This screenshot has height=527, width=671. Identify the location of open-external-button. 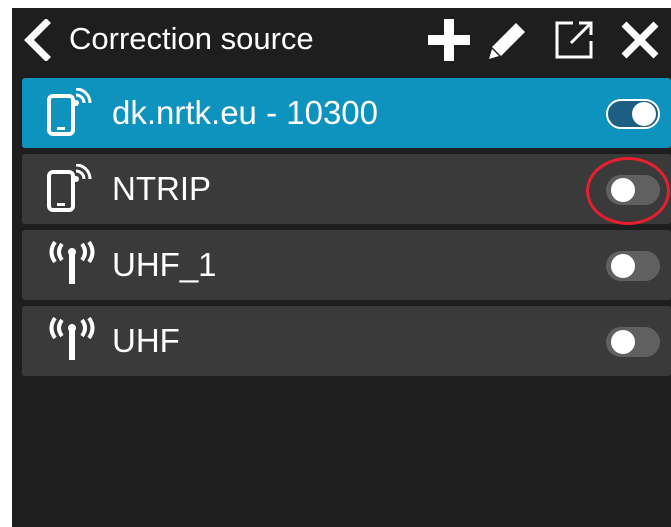
(574, 40).